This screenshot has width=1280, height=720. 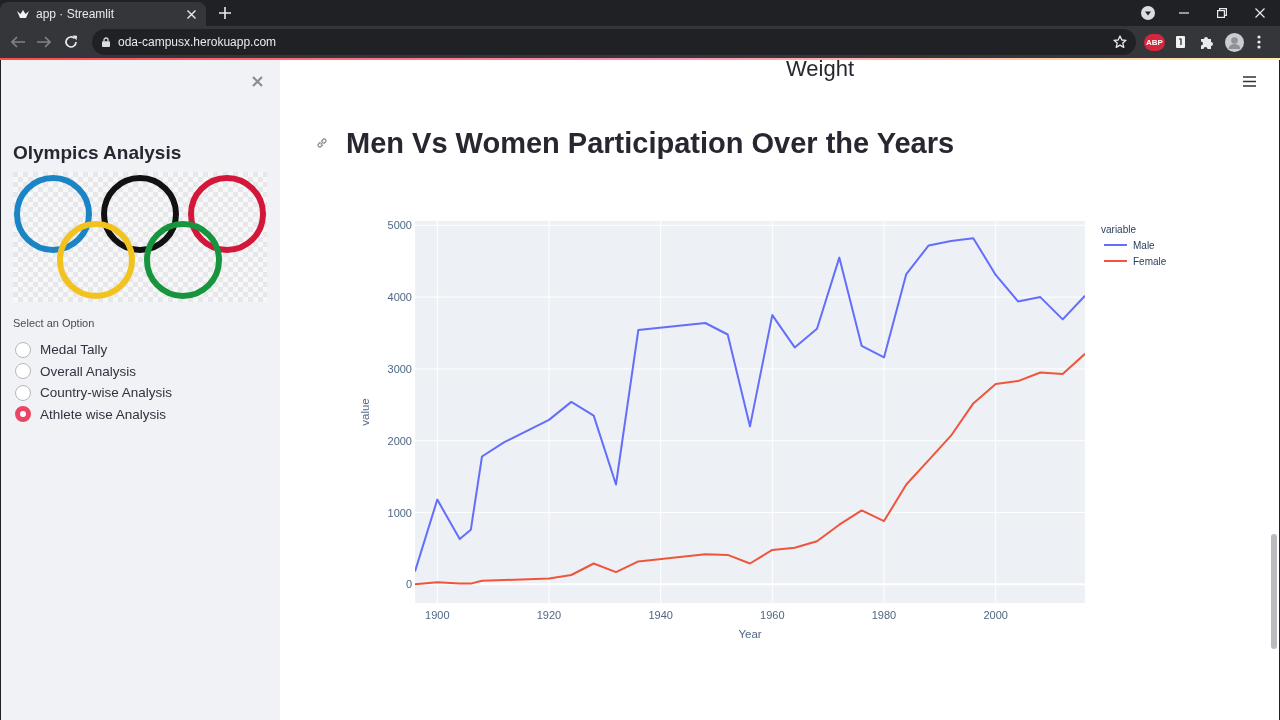 I want to click on x-tick-label: 2000, so click(x=995, y=615).